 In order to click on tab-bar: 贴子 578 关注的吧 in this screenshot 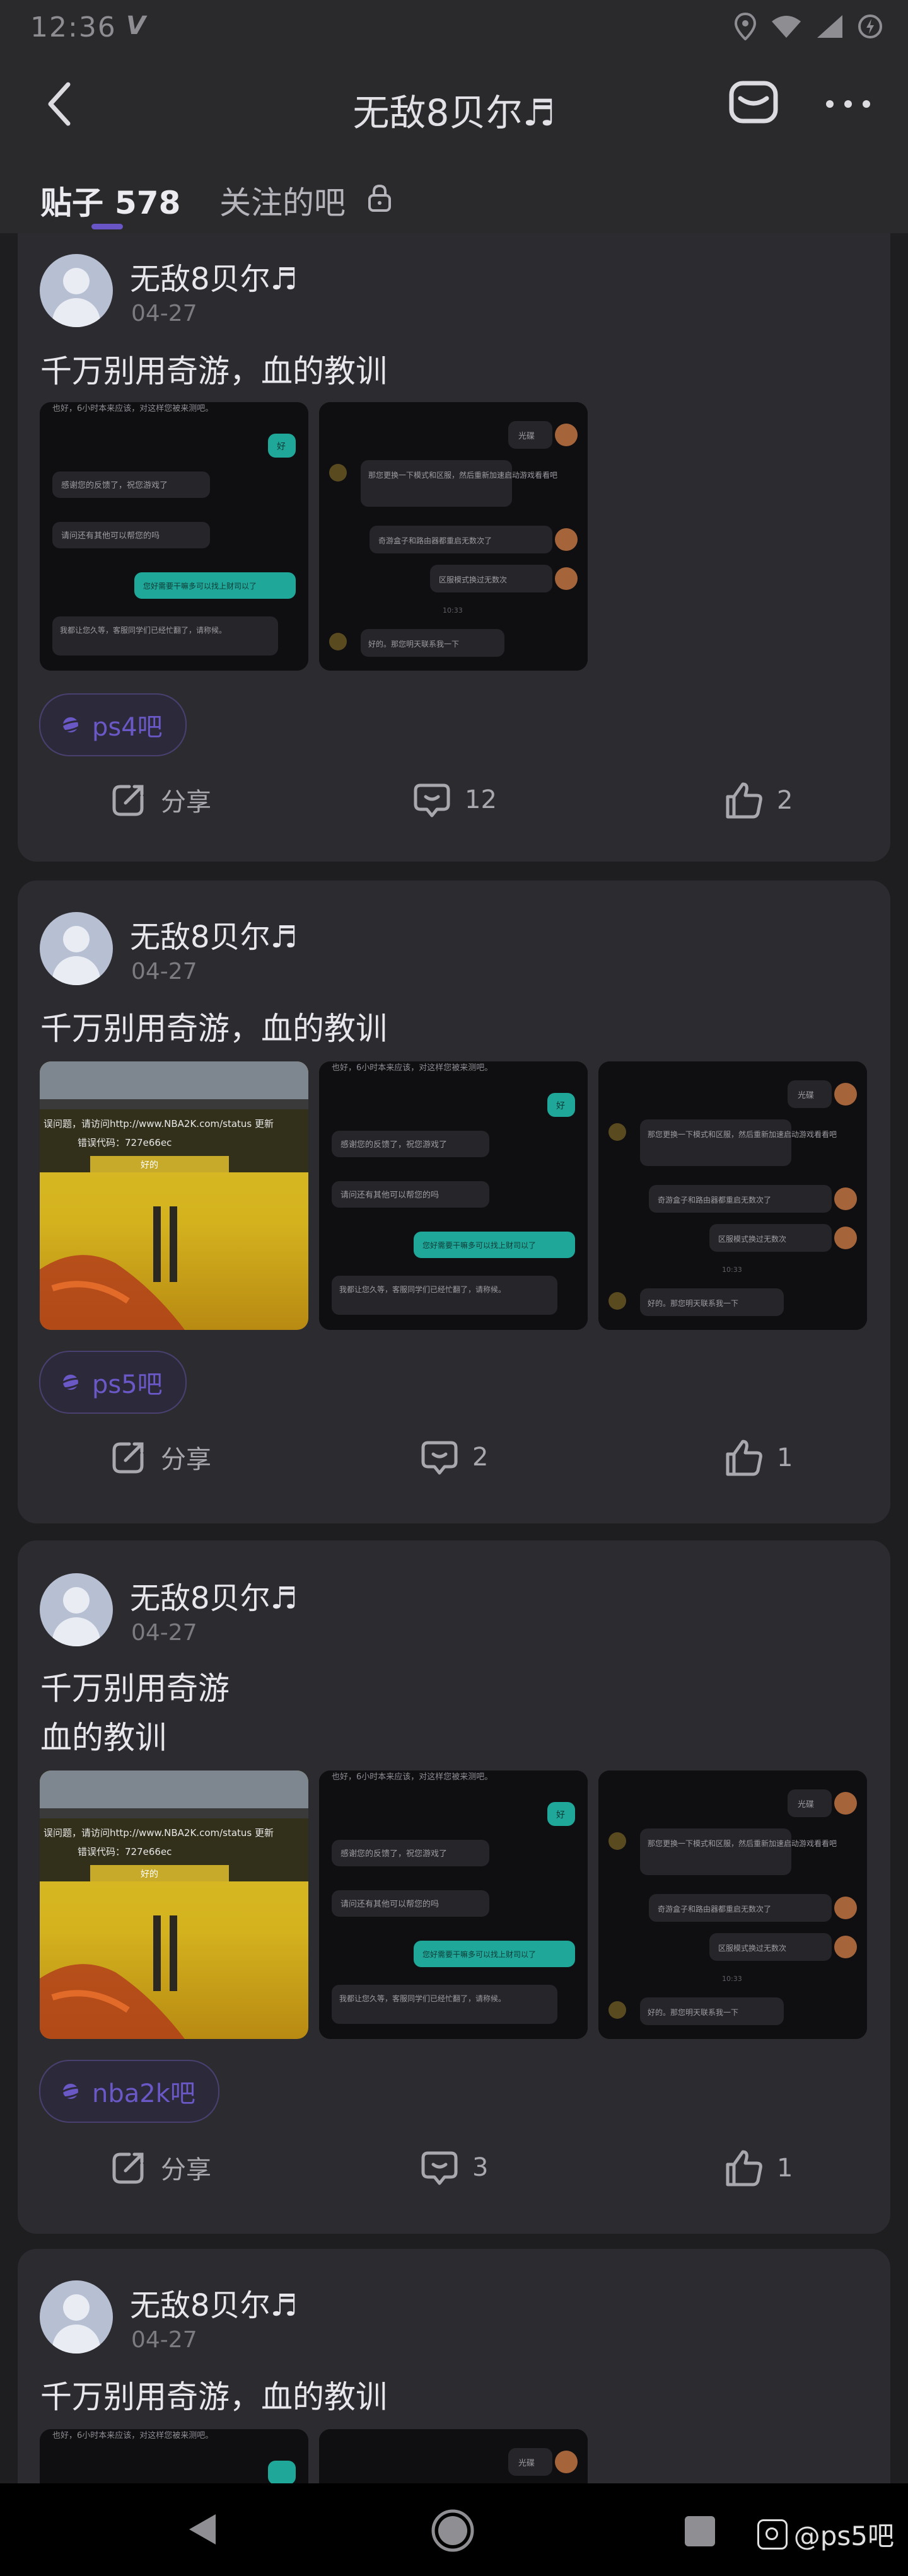, I will do `click(454, 192)`.